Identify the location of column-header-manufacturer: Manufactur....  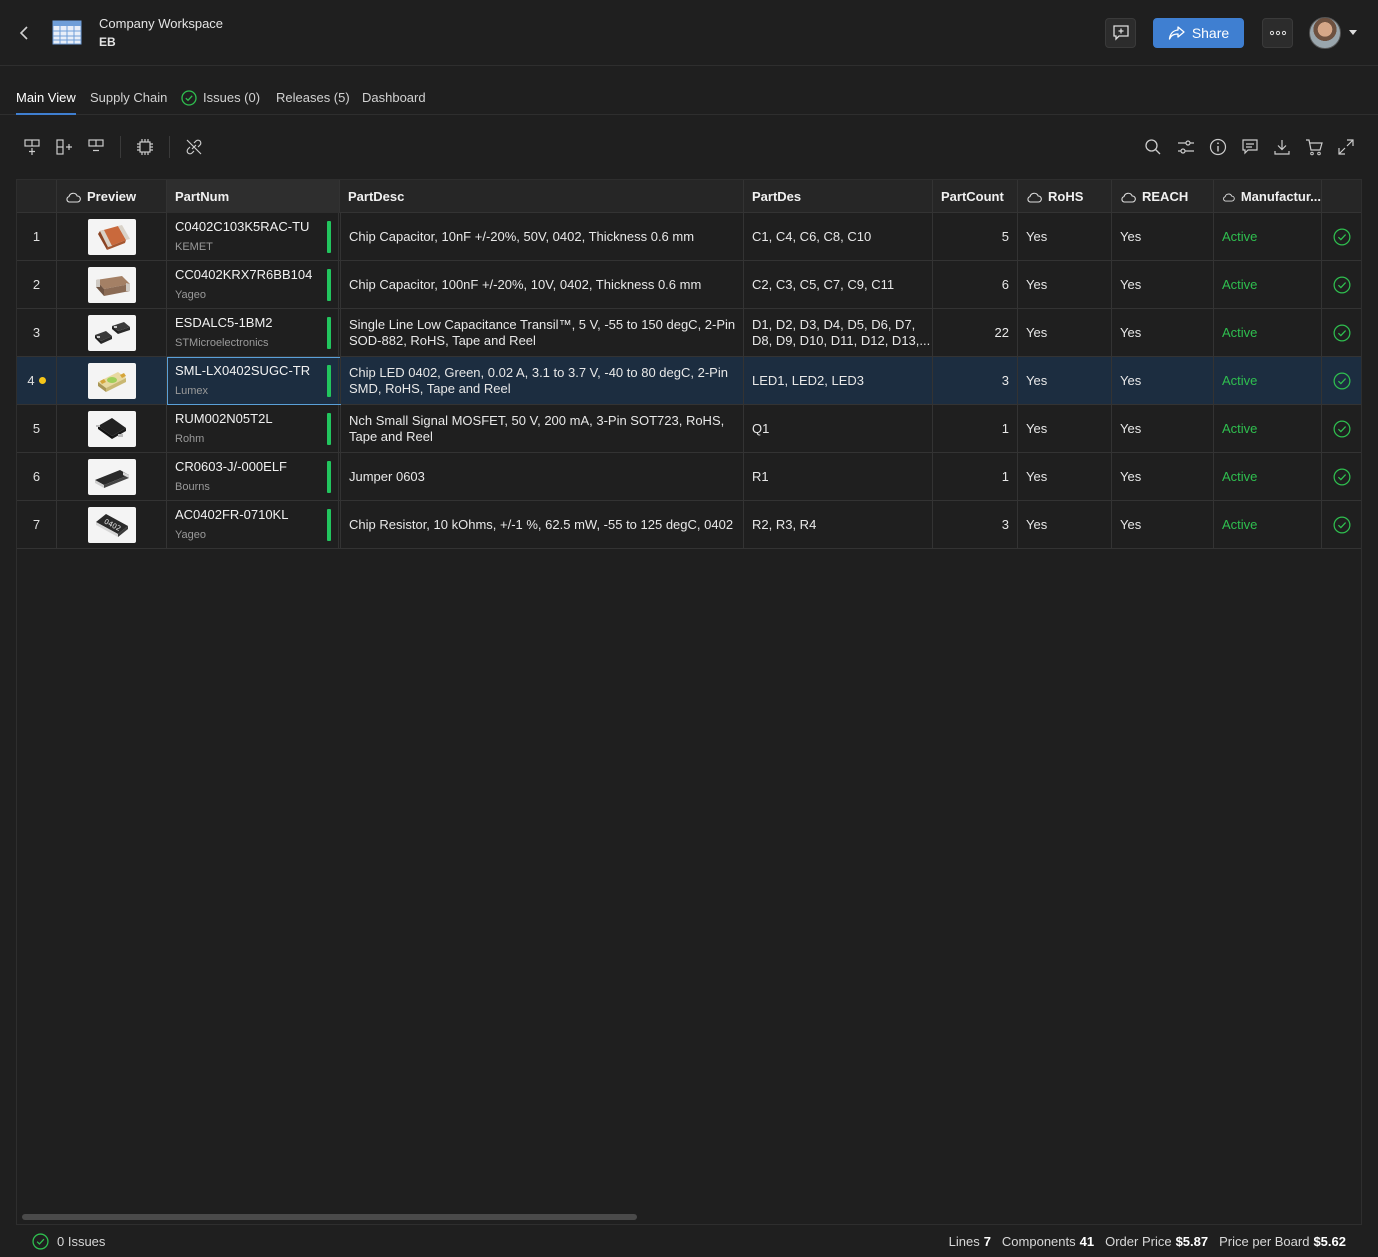
(1268, 196).